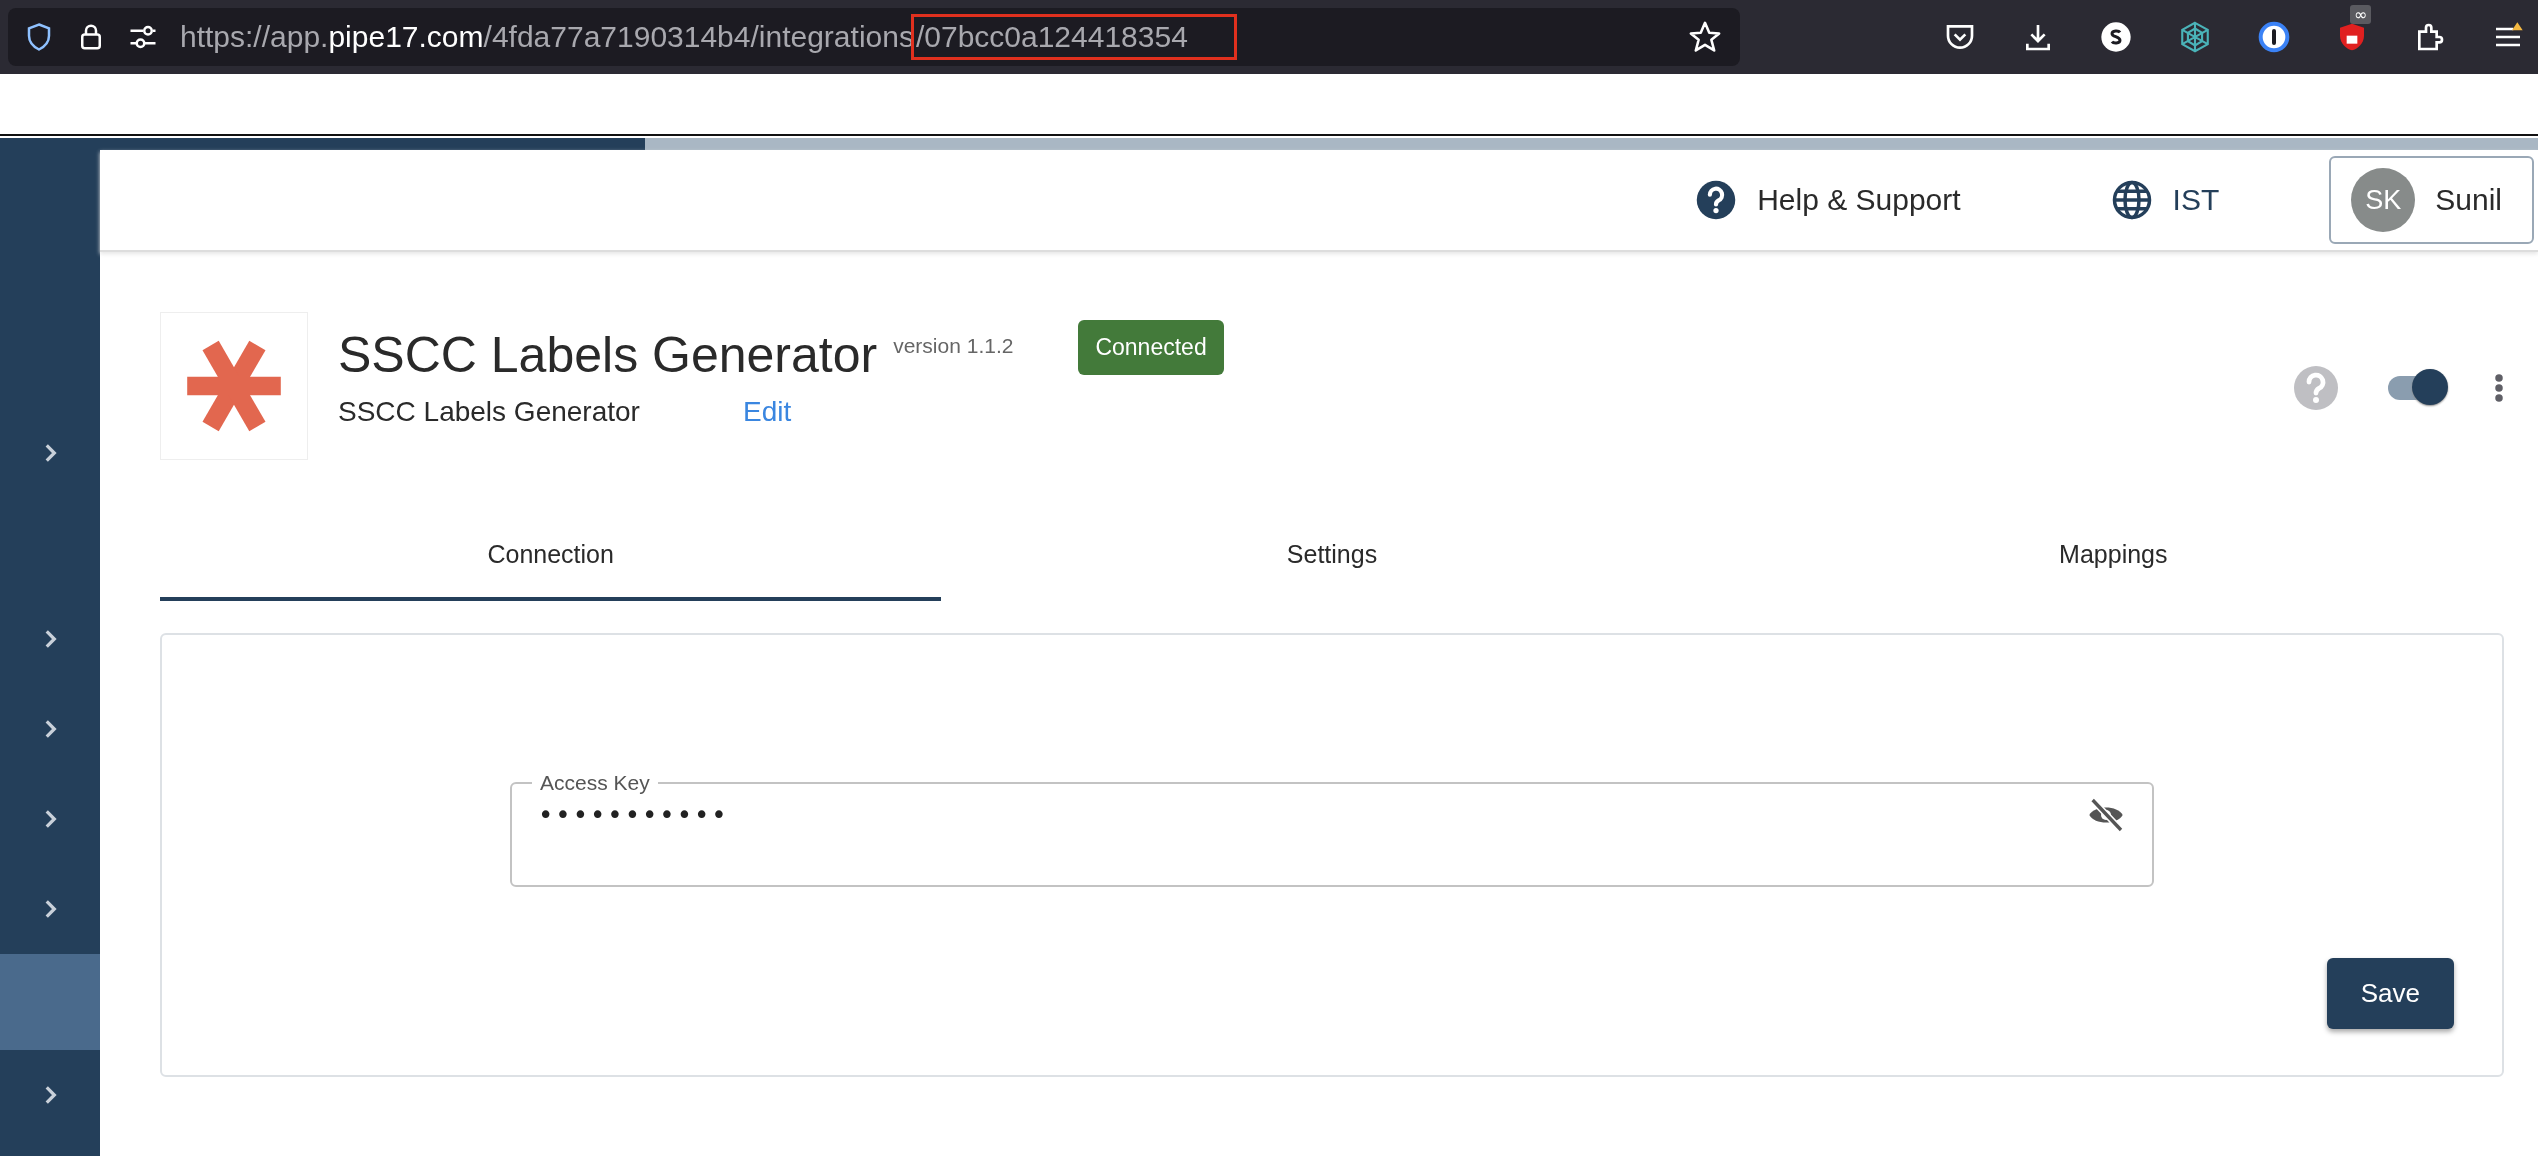  What do you see at coordinates (489, 412) in the screenshot?
I see `integration-subtitle: SSCC Labels Generator` at bounding box center [489, 412].